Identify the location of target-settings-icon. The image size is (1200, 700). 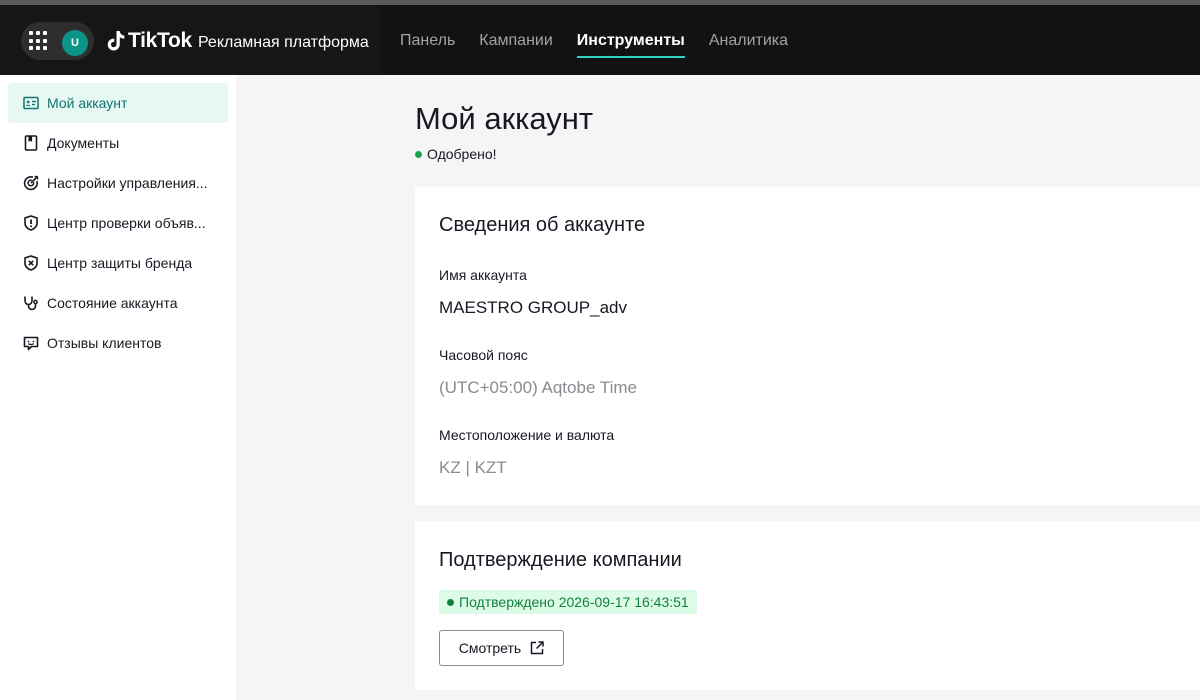
(31, 183).